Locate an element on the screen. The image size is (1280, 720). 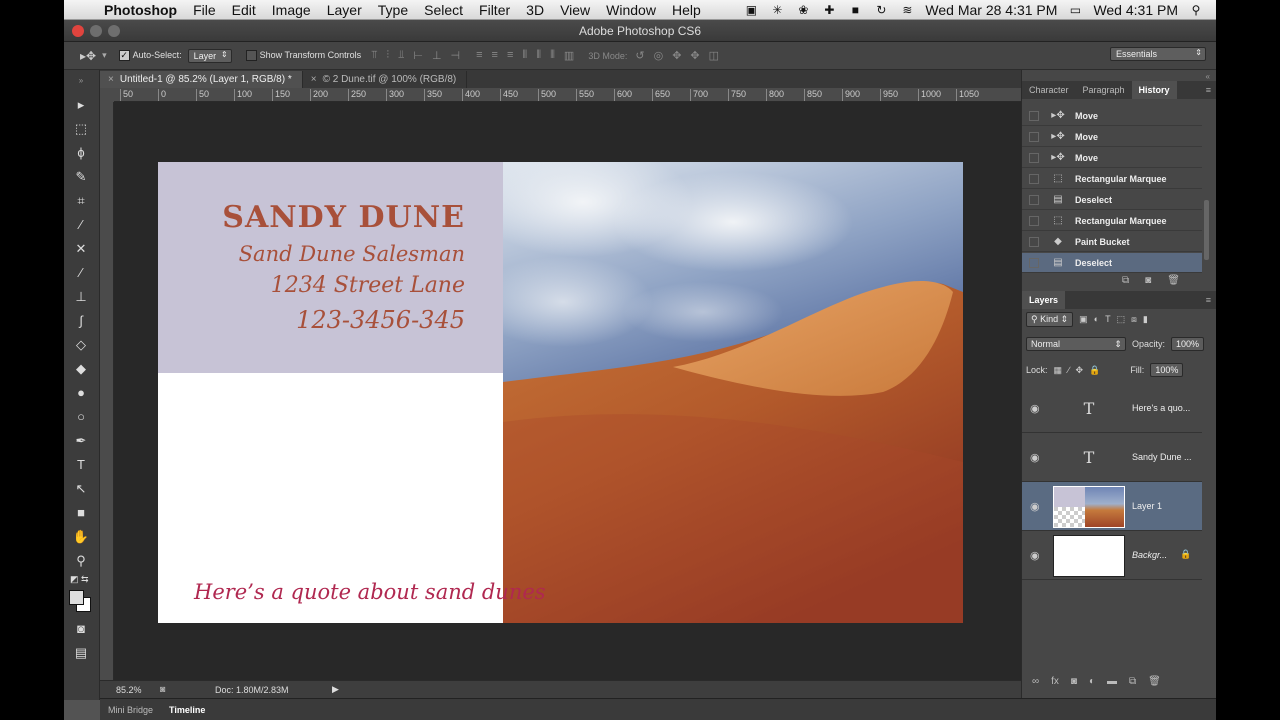
distribute-right-icon: ⦀ is located at coordinates (552, 55).